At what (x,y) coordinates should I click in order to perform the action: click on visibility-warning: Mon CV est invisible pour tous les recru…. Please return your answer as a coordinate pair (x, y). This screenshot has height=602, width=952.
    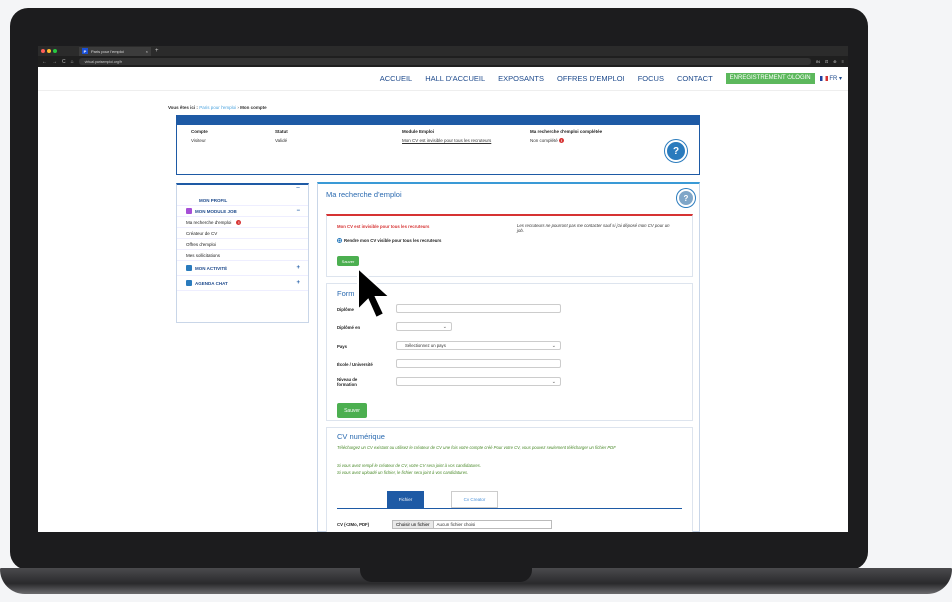
    Looking at the image, I should click on (383, 226).